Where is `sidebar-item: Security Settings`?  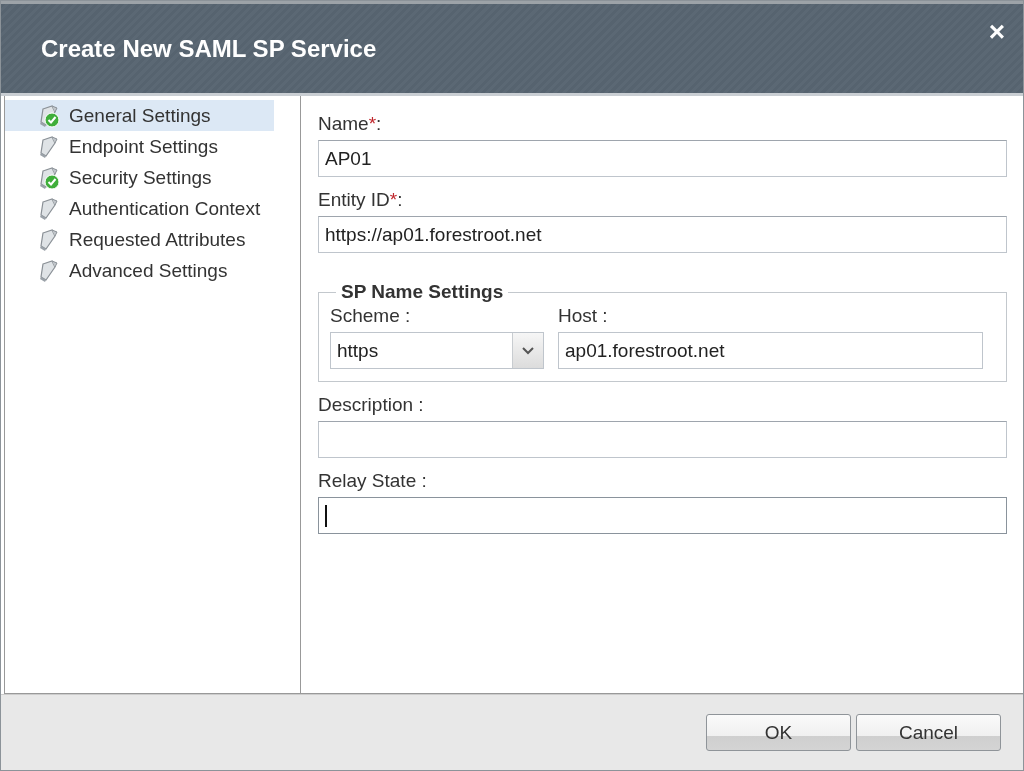
sidebar-item: Security Settings is located at coordinates (139, 177).